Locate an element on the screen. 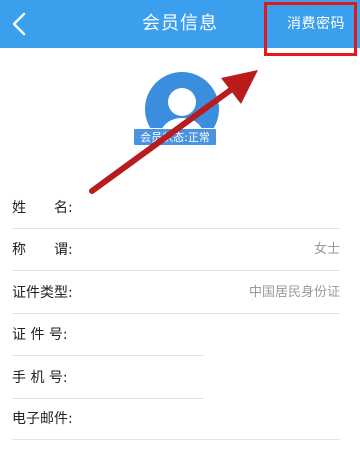  form-row-phone: 手 机 号: is located at coordinates (108, 378).